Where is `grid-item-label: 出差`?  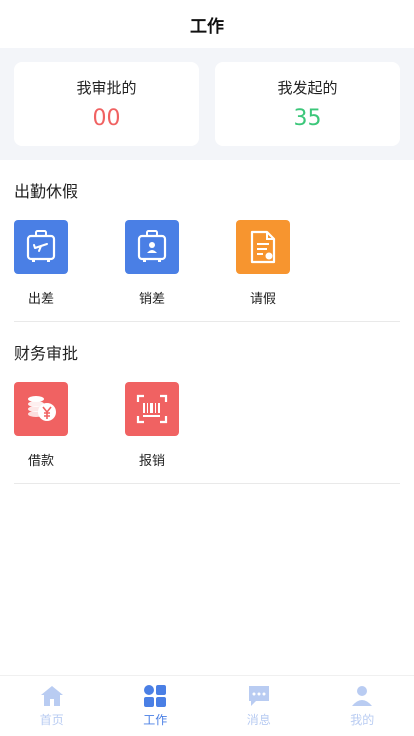 grid-item-label: 出差 is located at coordinates (40, 299).